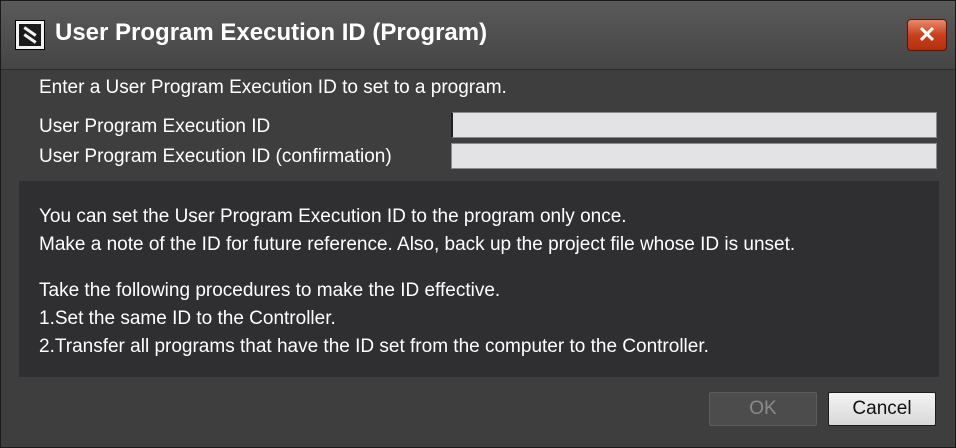 Image resolution: width=956 pixels, height=448 pixels. What do you see at coordinates (155, 126) in the screenshot?
I see `execution-id-label: User Program Execution ID` at bounding box center [155, 126].